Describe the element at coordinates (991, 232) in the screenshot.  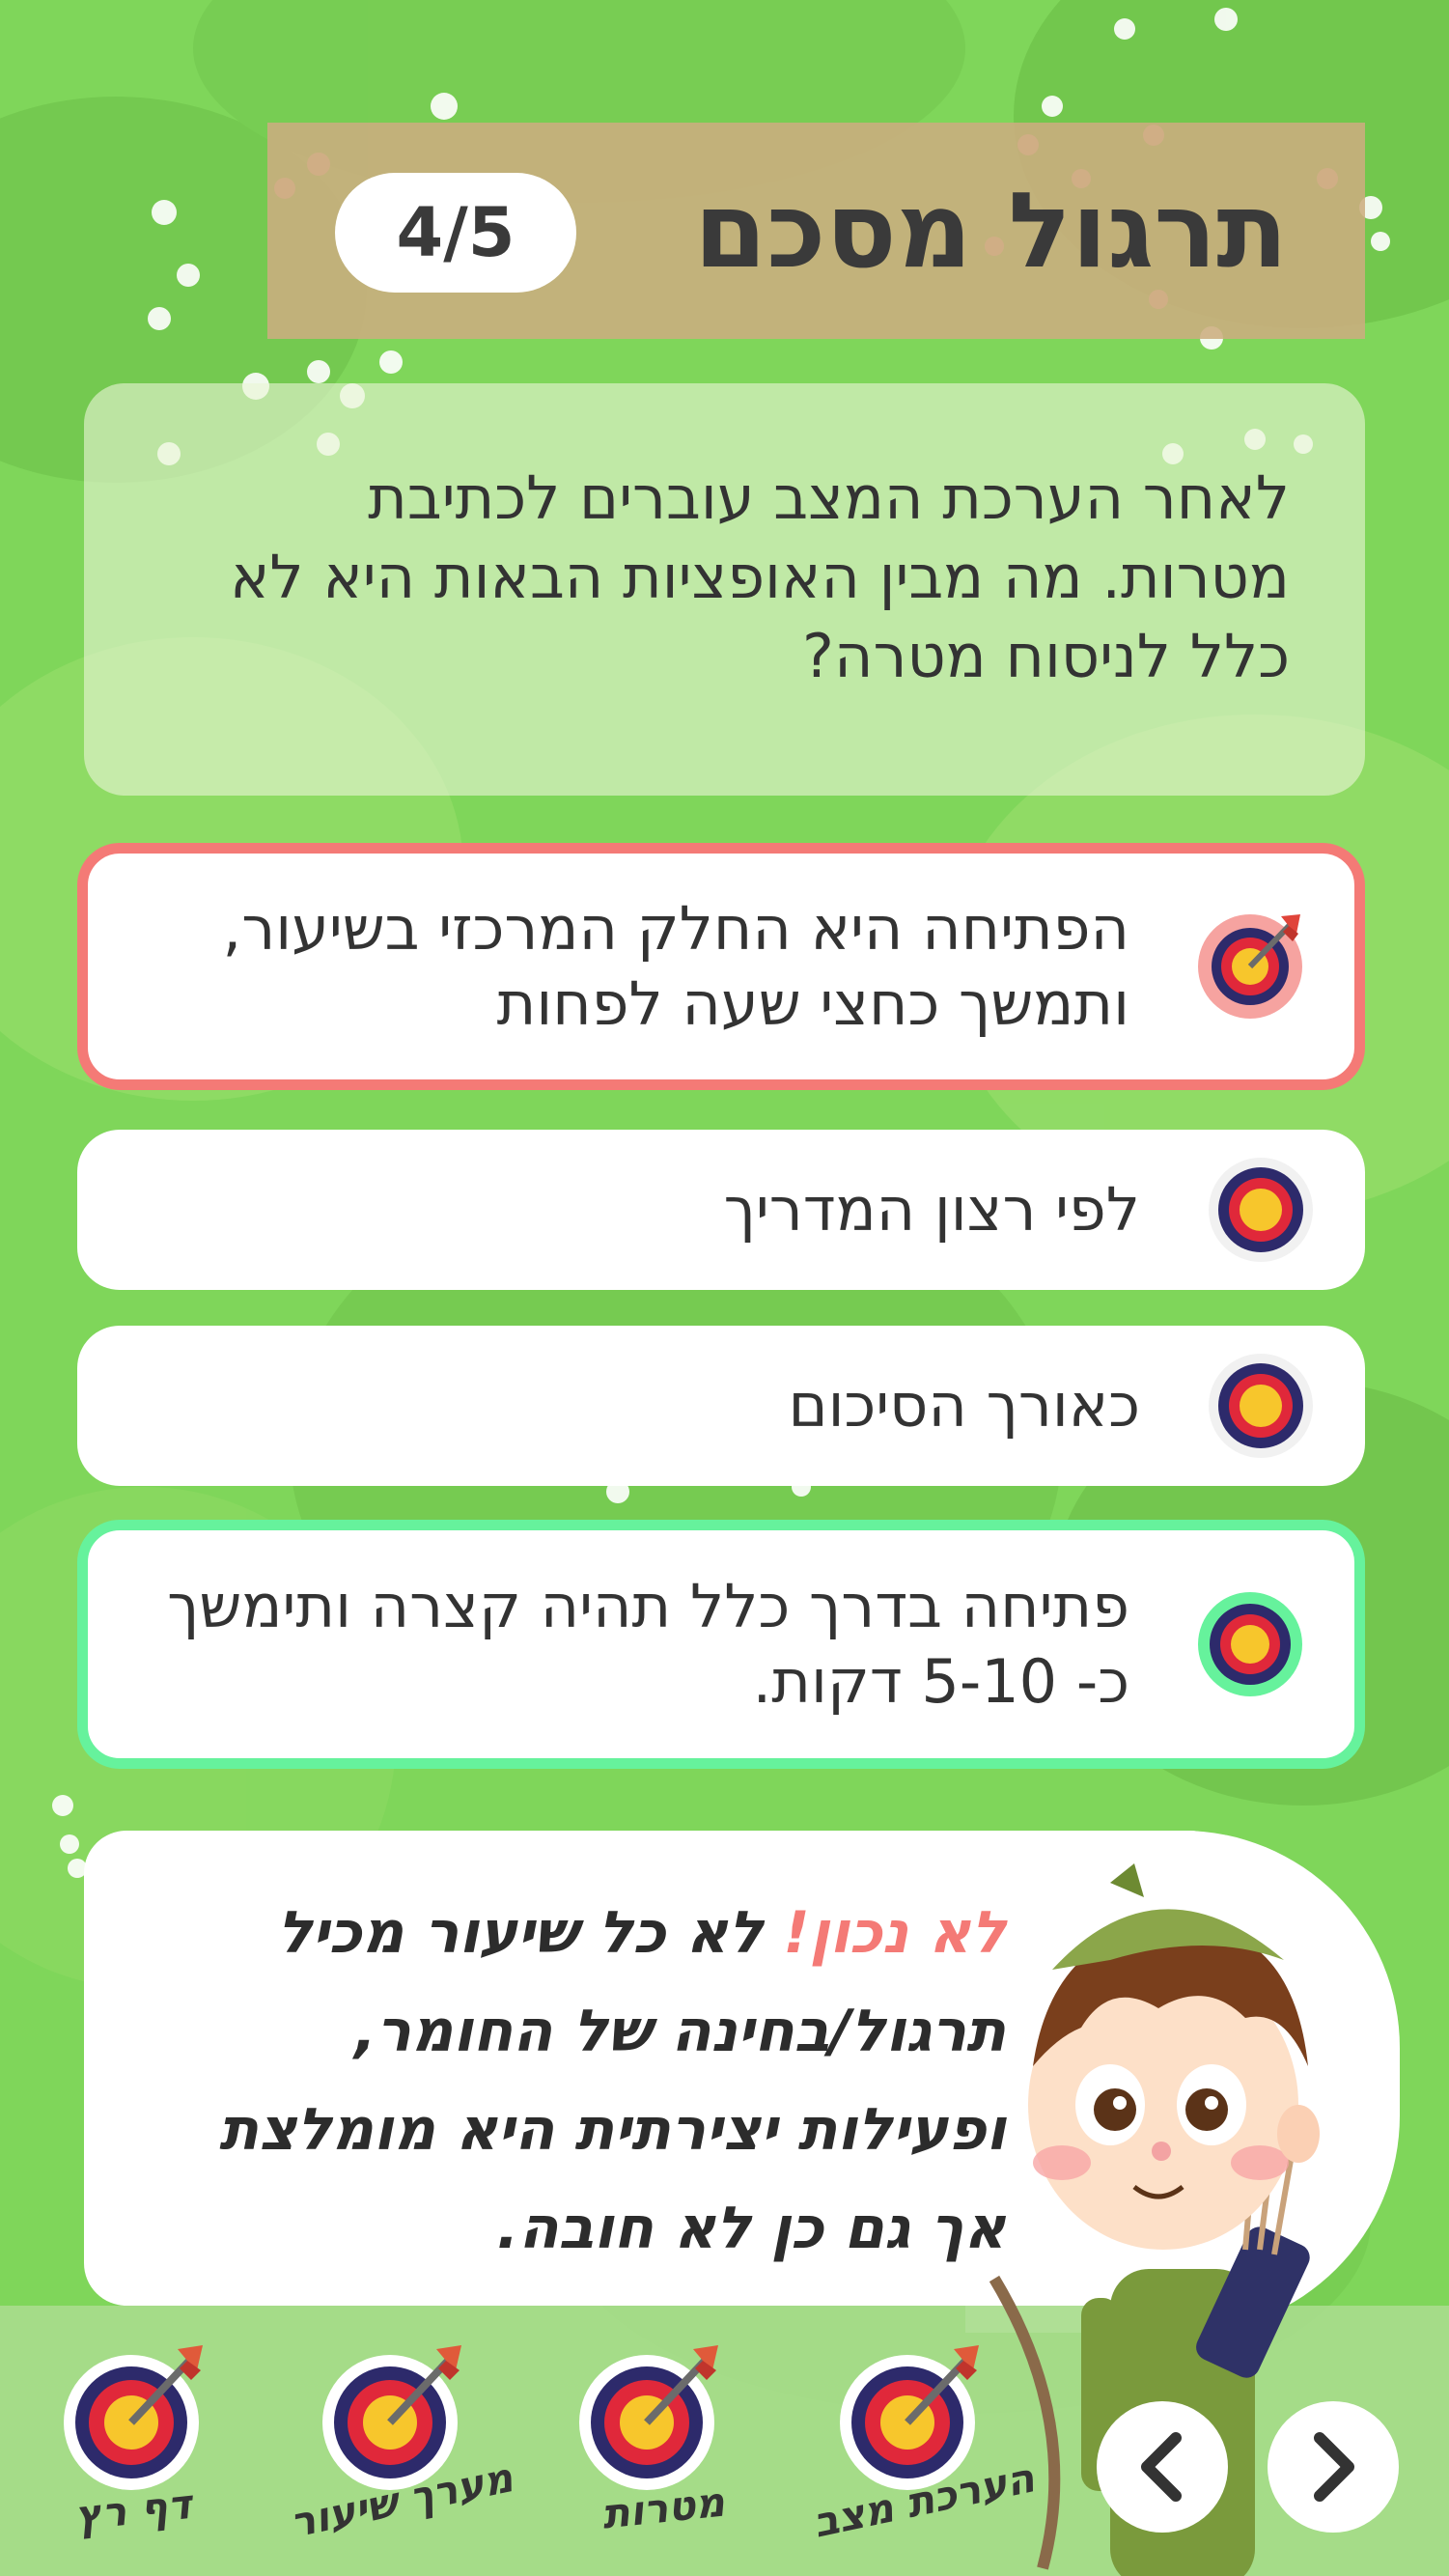
I see `page-title: תרגול מסכם` at that location.